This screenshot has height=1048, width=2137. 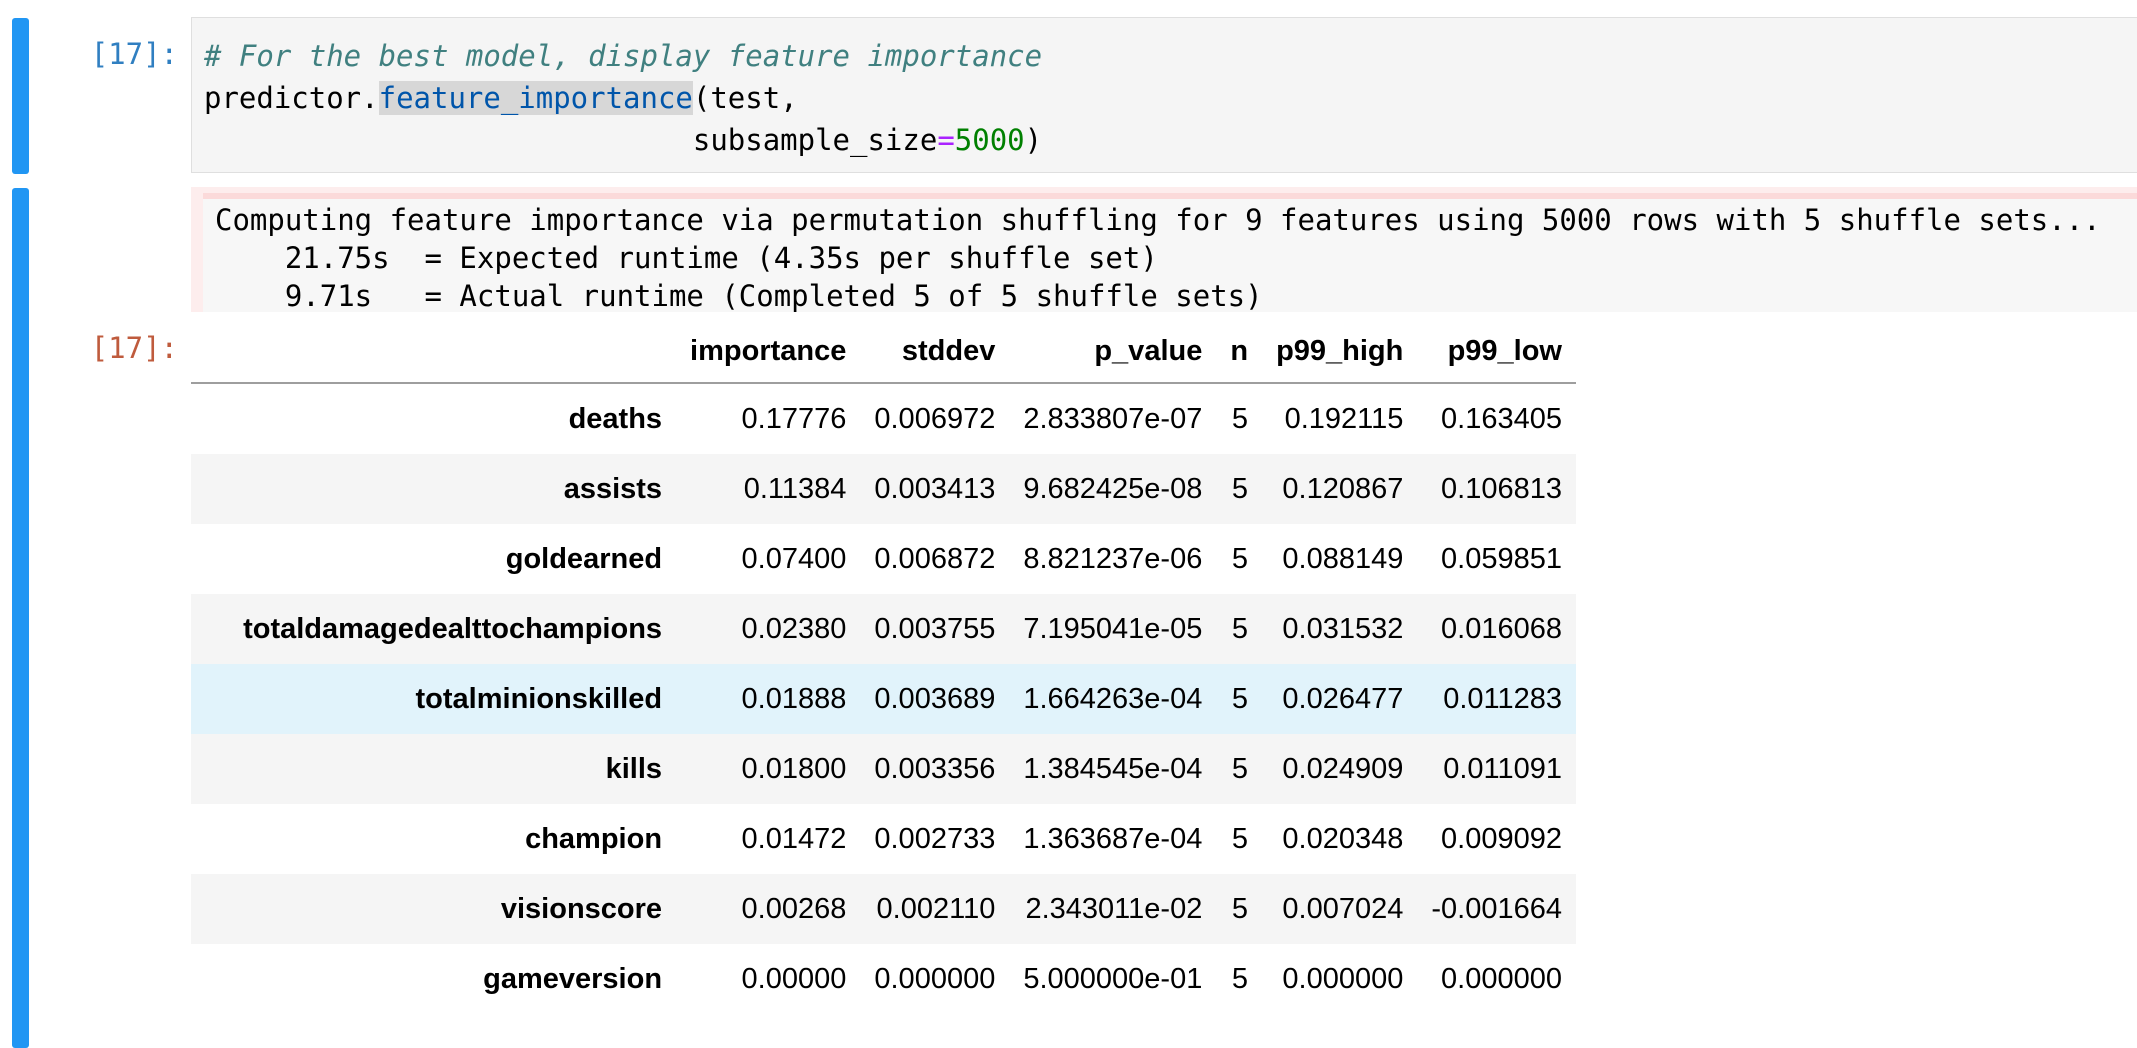 I want to click on column-header: p99_high, so click(x=1340, y=352).